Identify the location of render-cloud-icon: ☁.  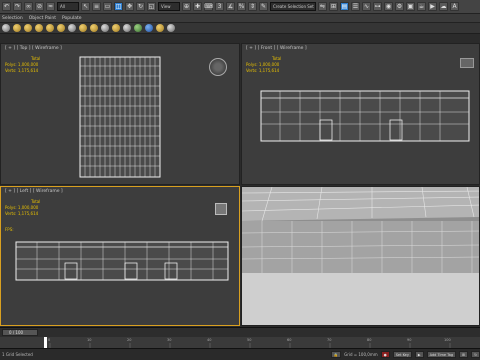
(443, 6).